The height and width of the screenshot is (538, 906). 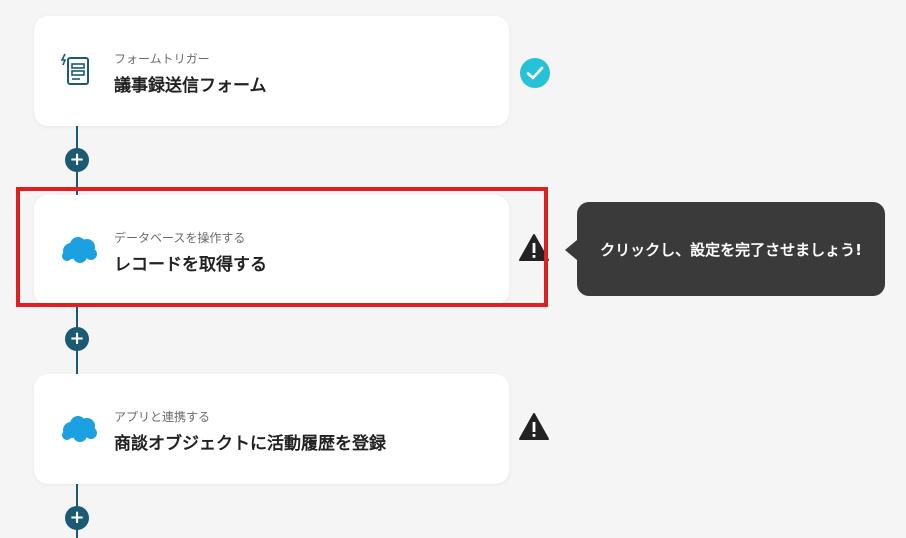 I want to click on warning-icon, so click(x=534, y=426).